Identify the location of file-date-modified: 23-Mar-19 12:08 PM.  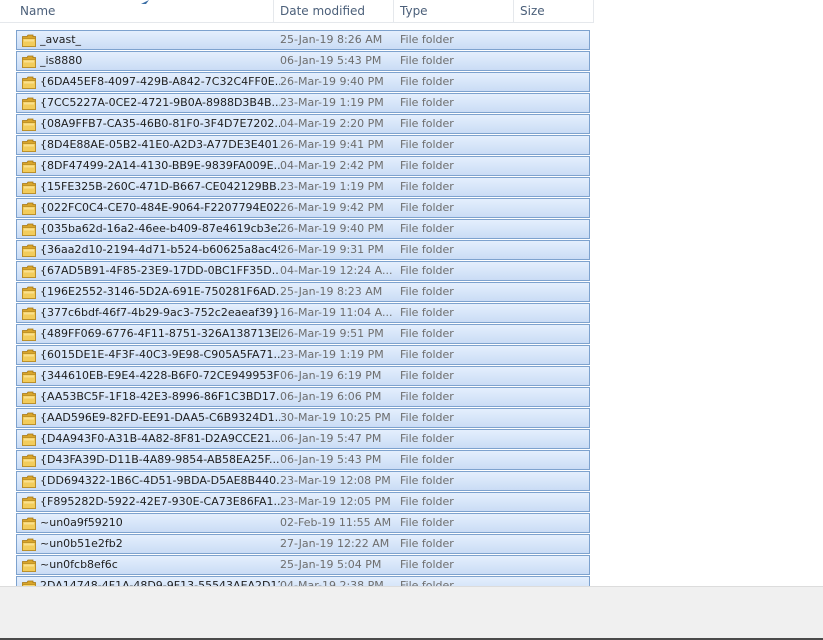
(335, 480).